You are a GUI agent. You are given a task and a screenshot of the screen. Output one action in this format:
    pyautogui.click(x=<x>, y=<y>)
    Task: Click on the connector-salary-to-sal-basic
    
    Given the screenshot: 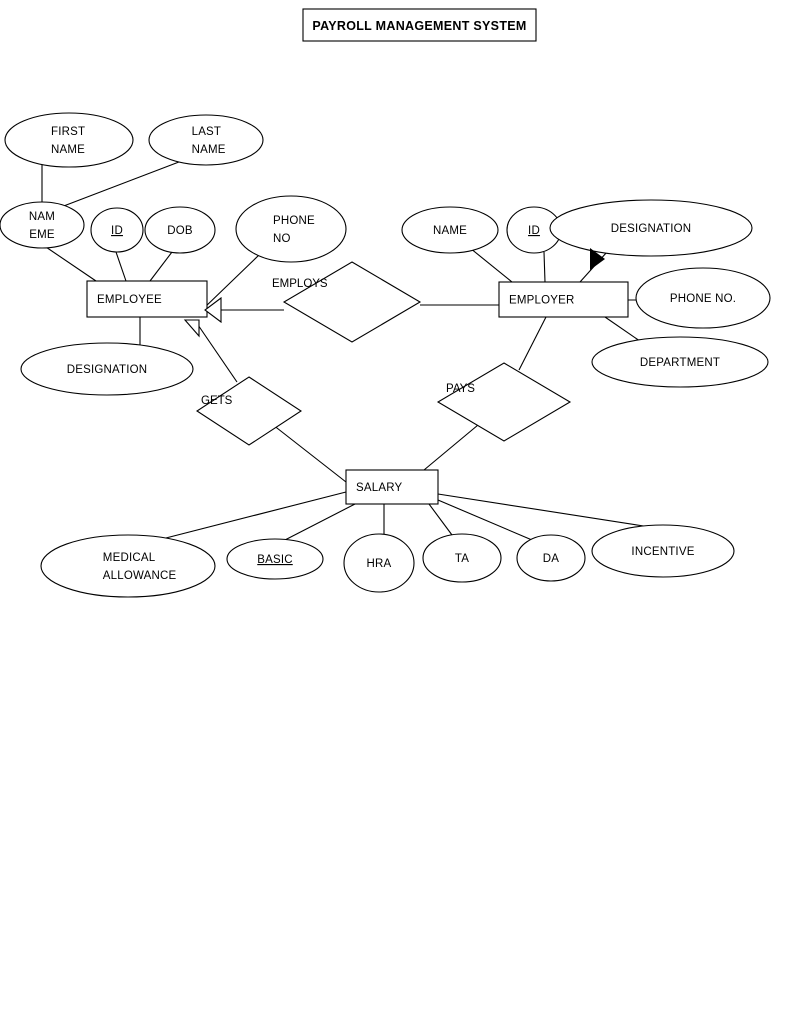 What is the action you would take?
    pyautogui.click(x=319, y=522)
    